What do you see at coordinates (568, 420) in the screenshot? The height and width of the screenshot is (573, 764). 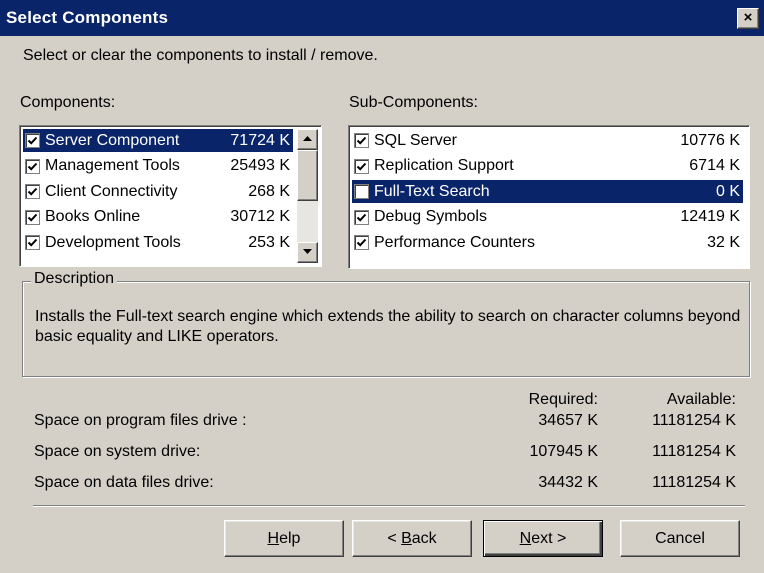 I see `space-required: 34657 K` at bounding box center [568, 420].